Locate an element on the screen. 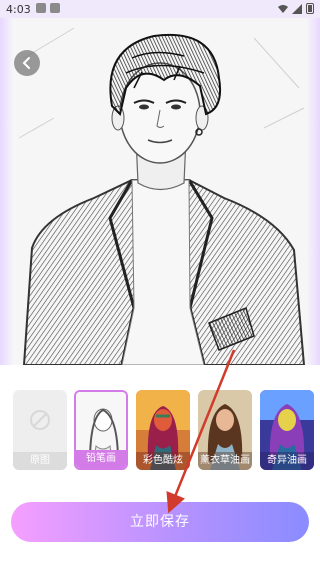  save-now-button: 立即保存 is located at coordinates (160, 522).